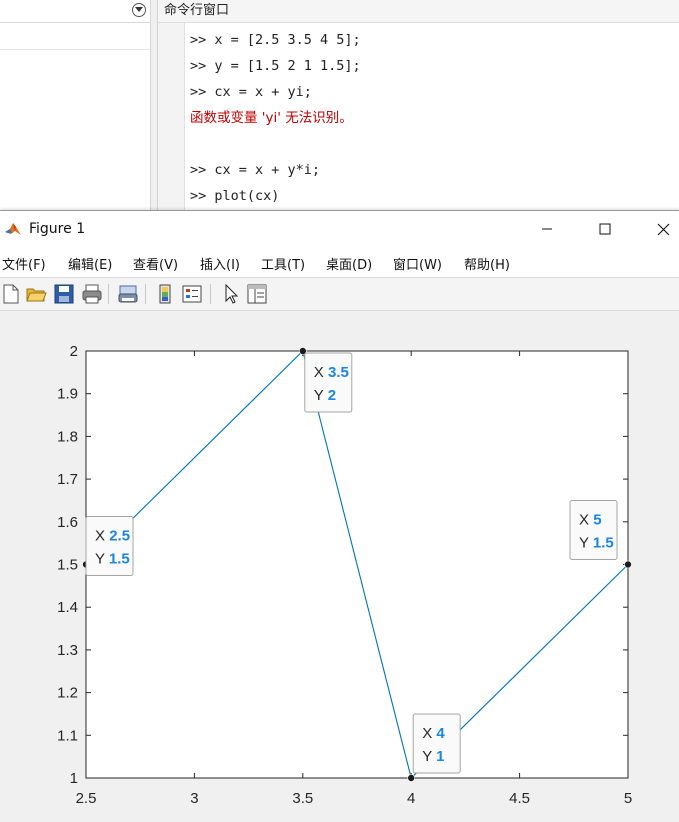 Image resolution: width=679 pixels, height=822 pixels. What do you see at coordinates (339, 294) in the screenshot?
I see `figure-toolbar` at bounding box center [339, 294].